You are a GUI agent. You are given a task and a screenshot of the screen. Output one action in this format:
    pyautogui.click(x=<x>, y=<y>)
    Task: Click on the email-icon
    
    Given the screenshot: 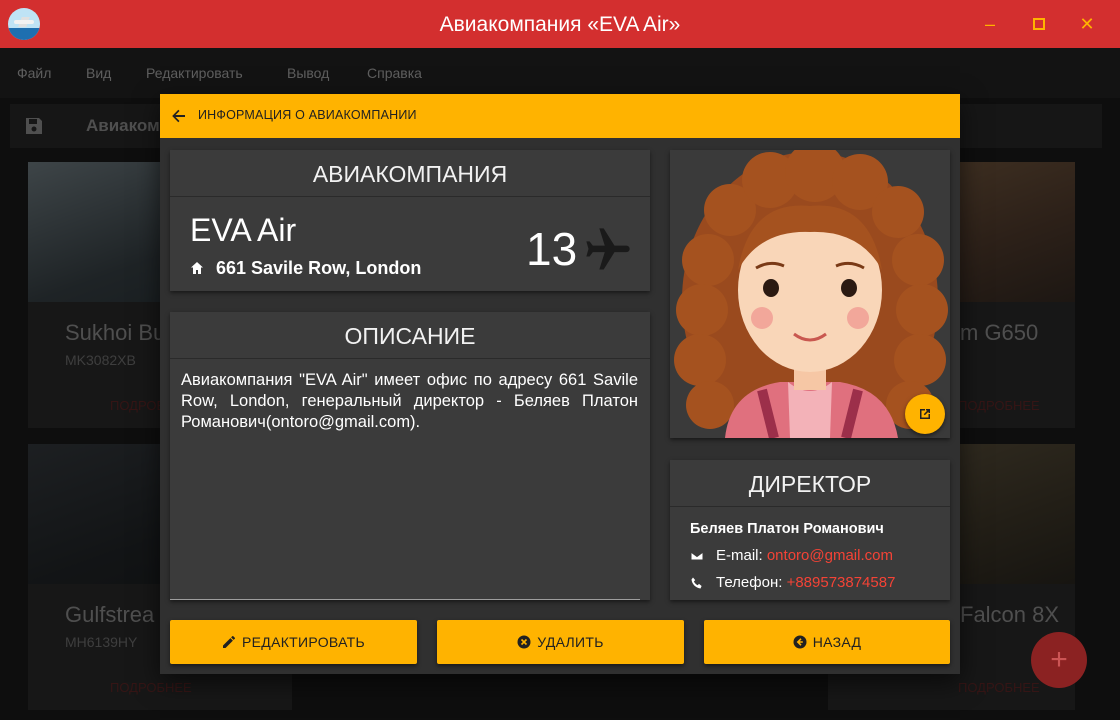 What is the action you would take?
    pyautogui.click(x=697, y=556)
    